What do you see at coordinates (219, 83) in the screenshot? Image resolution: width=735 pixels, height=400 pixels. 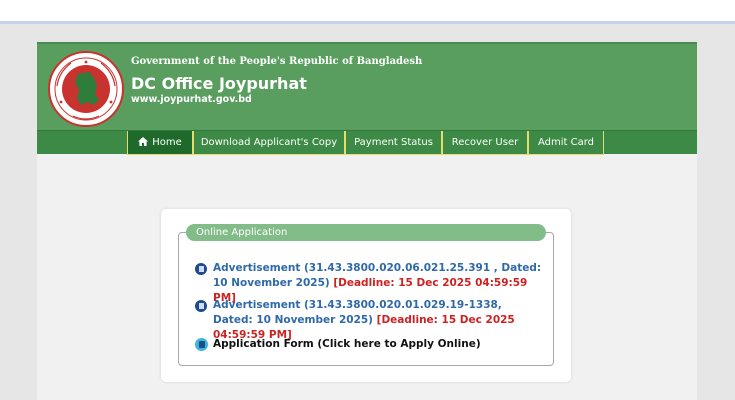 I see `office-title: DC Office Joypurhat` at bounding box center [219, 83].